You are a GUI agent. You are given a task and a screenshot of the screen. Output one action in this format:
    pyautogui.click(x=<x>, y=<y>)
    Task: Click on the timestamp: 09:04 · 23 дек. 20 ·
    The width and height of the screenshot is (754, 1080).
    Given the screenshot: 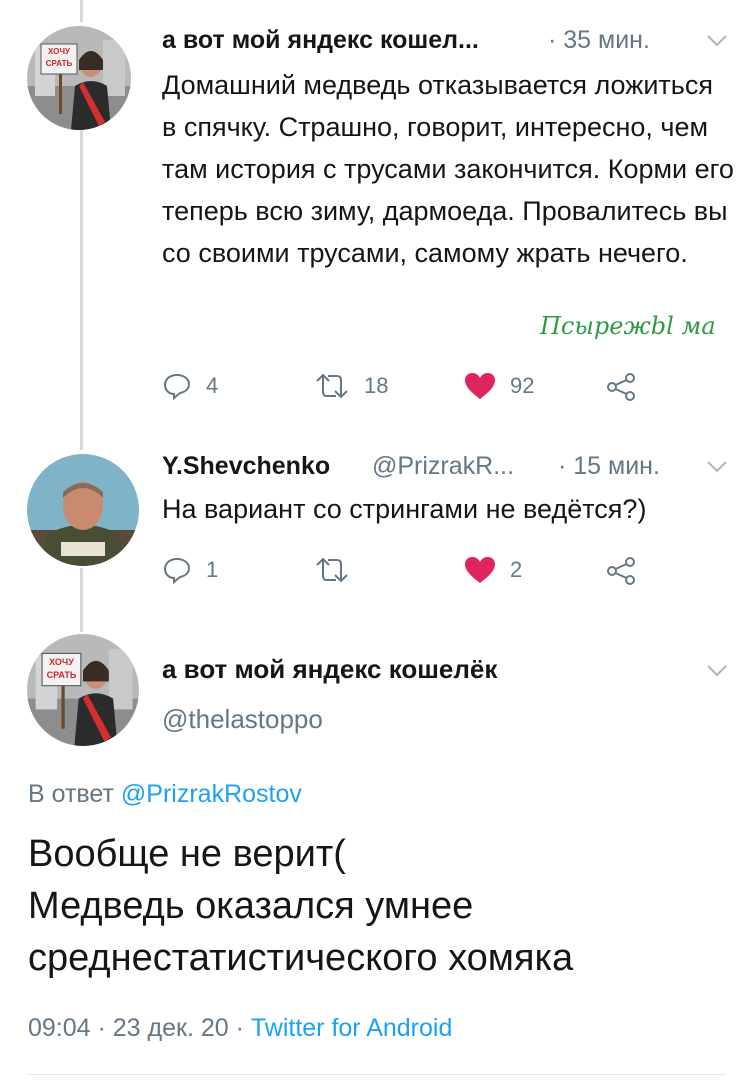 What is the action you would take?
    pyautogui.click(x=136, y=1028)
    